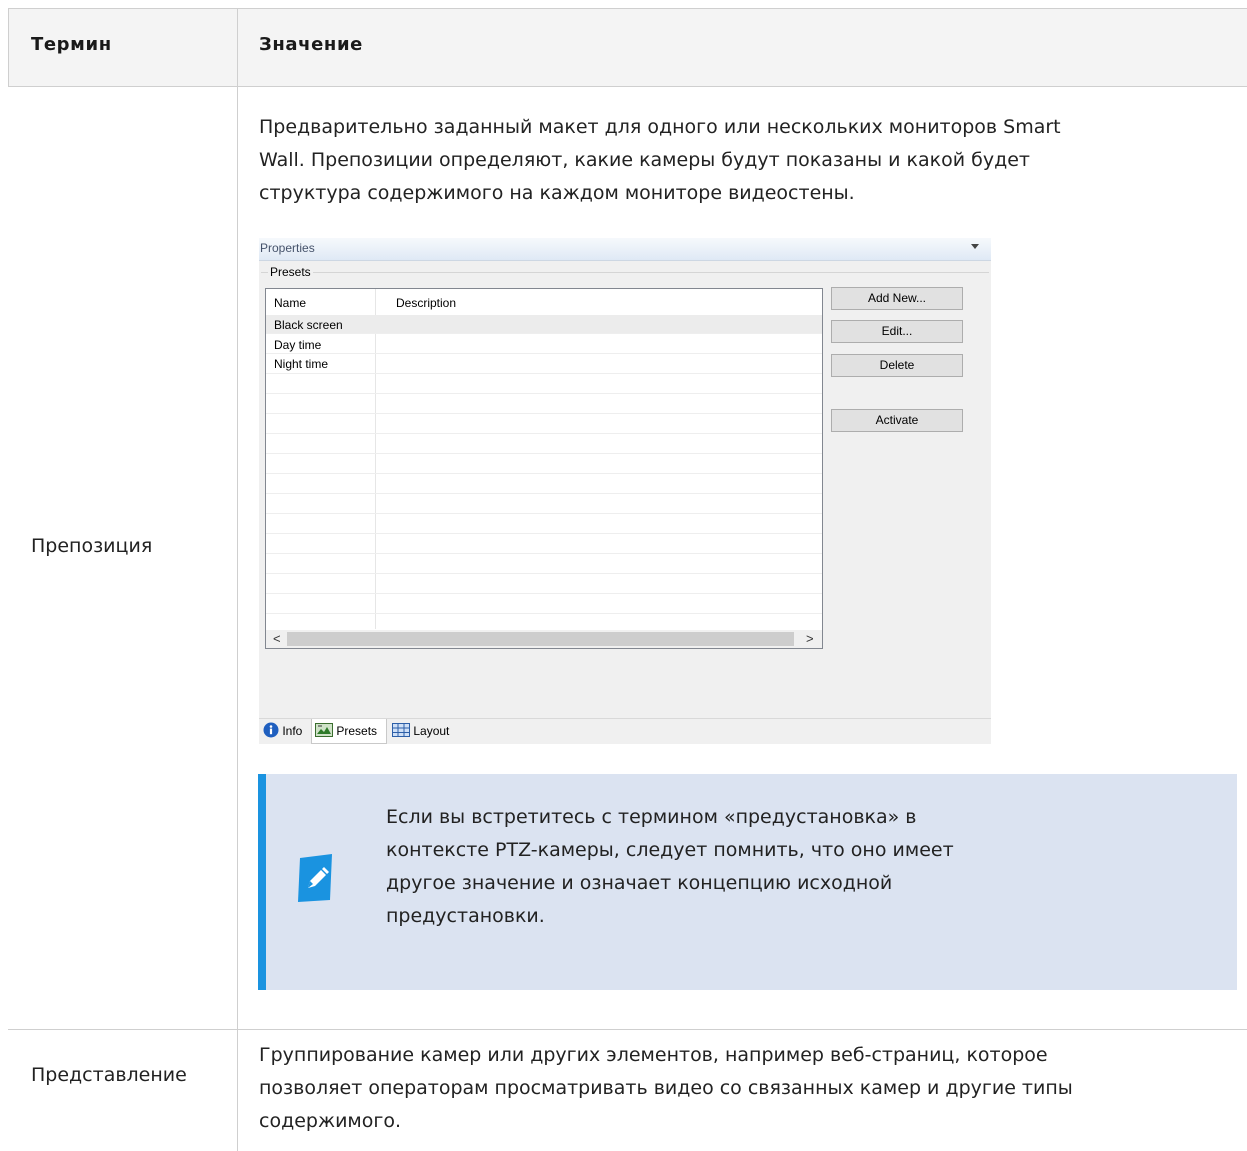  Describe the element at coordinates (625, 249) in the screenshot. I see `properties-title-bar: Properties` at that location.